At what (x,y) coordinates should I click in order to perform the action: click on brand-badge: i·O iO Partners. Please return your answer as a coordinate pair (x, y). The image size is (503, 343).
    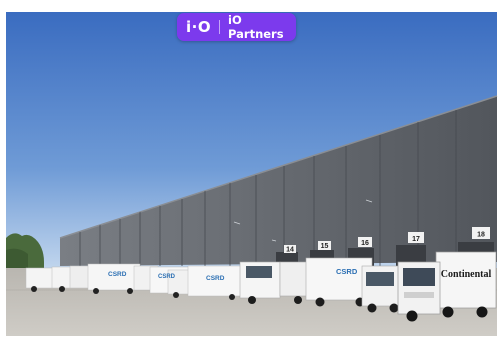
    Looking at the image, I should click on (236, 27).